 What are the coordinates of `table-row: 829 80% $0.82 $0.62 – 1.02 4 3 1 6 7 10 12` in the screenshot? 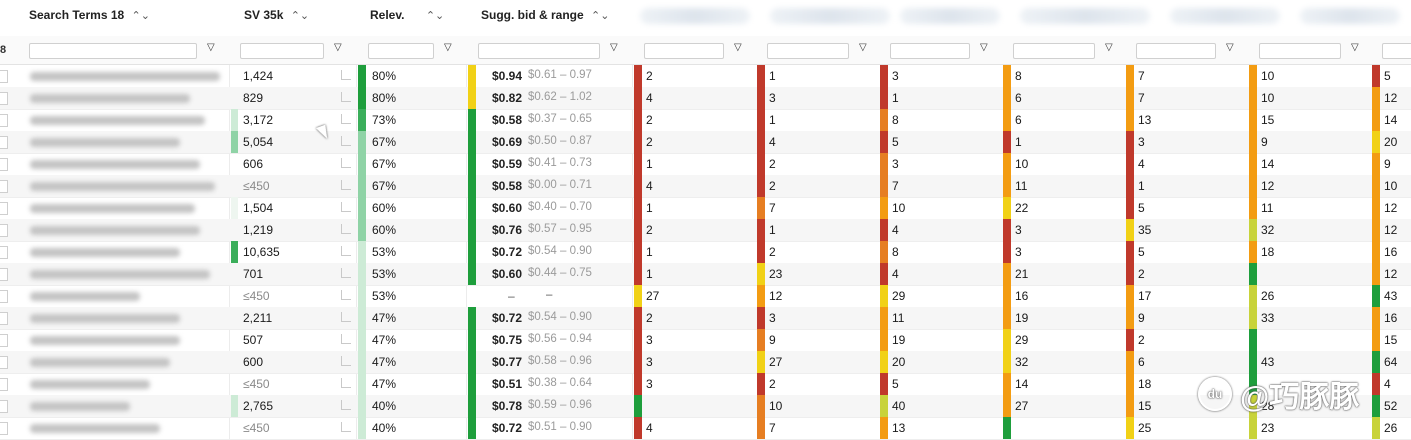 It's located at (705, 98).